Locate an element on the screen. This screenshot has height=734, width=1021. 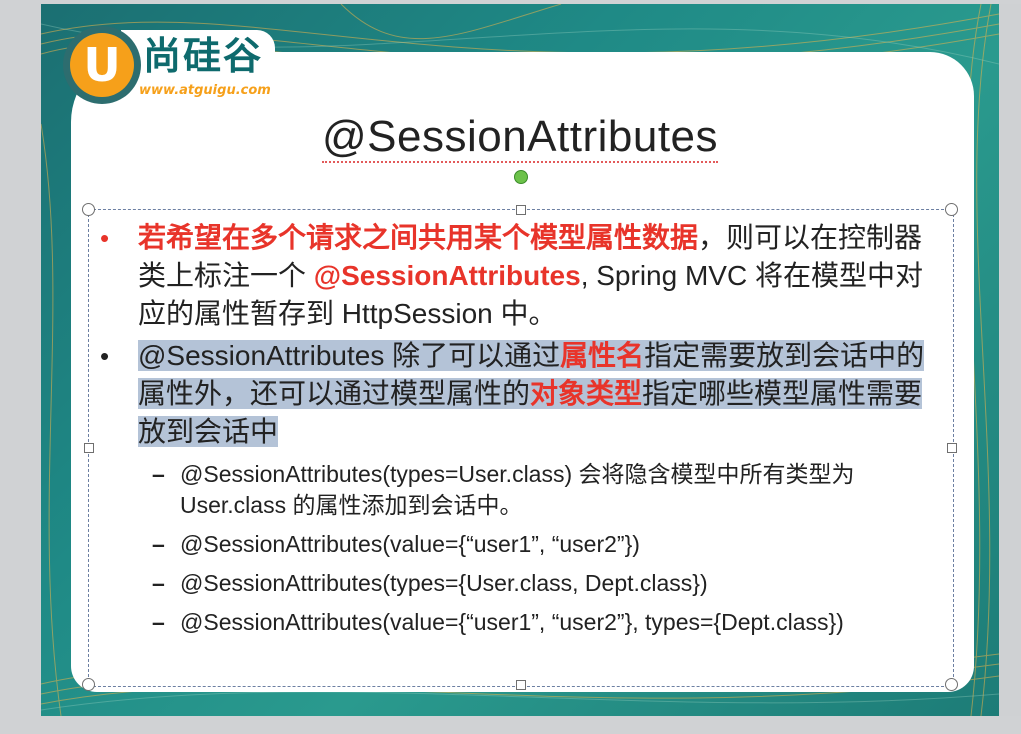
logo-letter: U is located at coordinates (102, 65).